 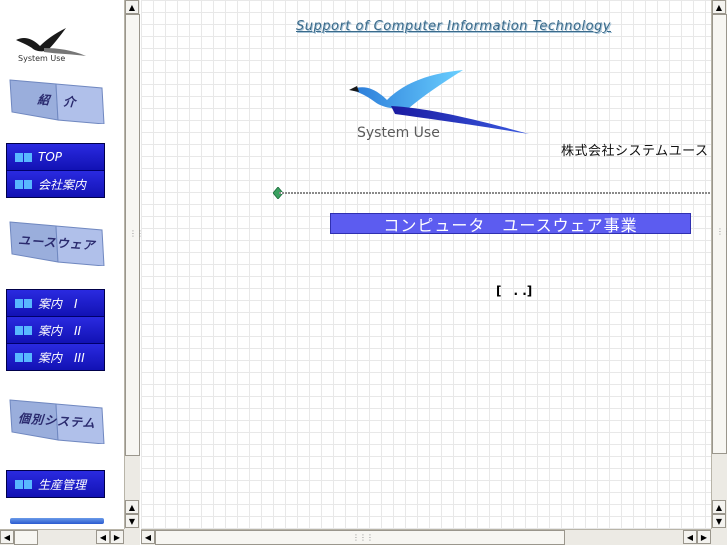 I want to click on nav-guide-2-link: 案内 II, so click(x=55, y=330).